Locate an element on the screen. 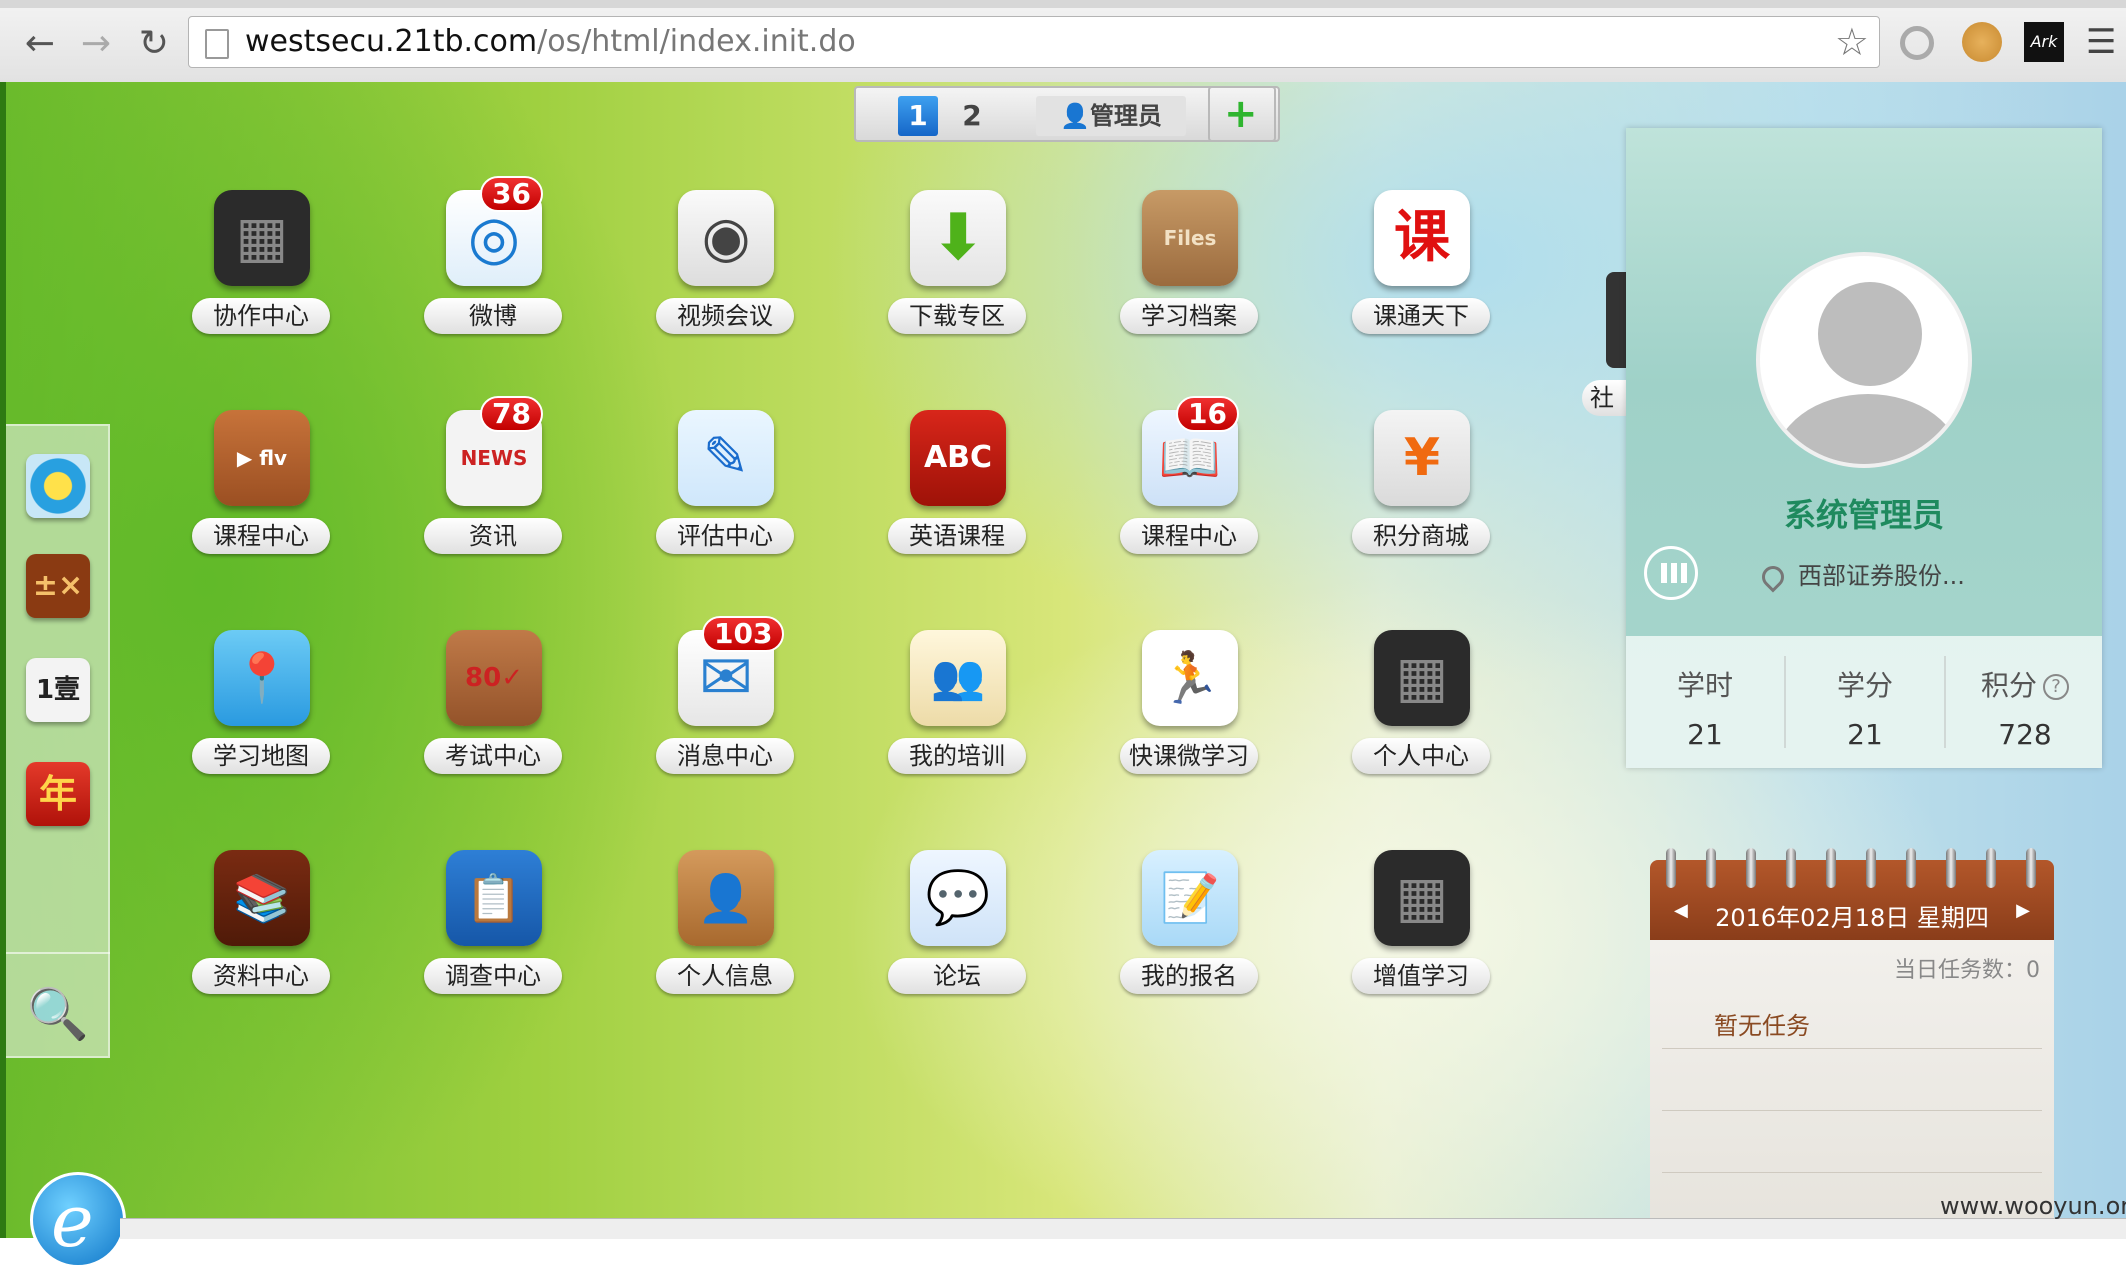 The image size is (2126, 1268). app-tile: ⬇ 下载专区 is located at coordinates (957, 275).